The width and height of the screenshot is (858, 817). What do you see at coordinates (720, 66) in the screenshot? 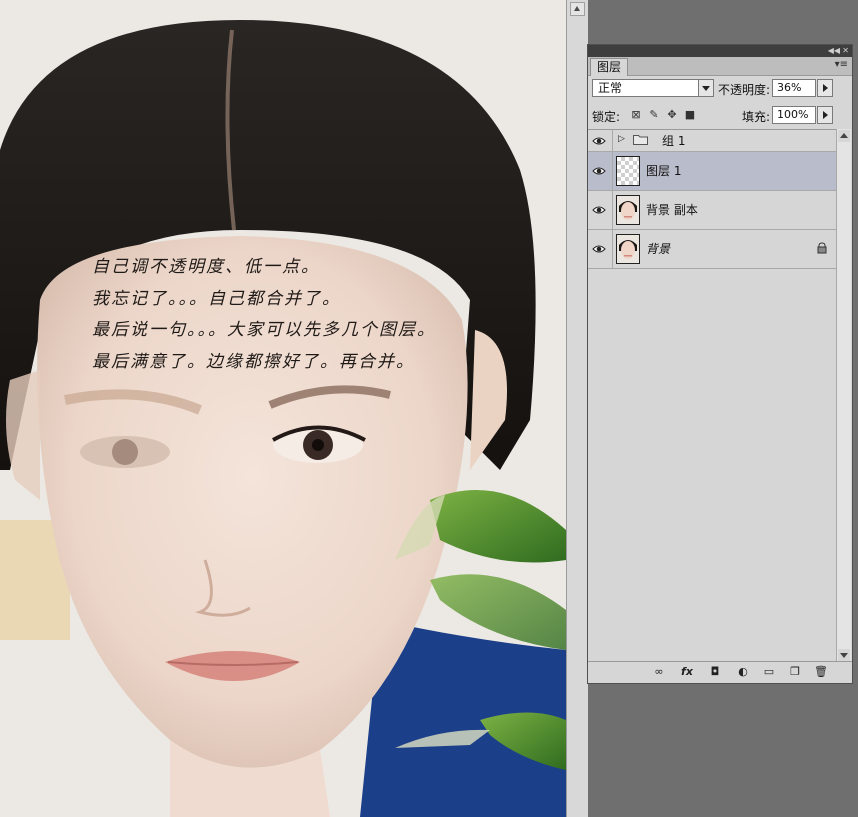
I see `panel-tab-row: 图层 ▾≡` at bounding box center [720, 66].